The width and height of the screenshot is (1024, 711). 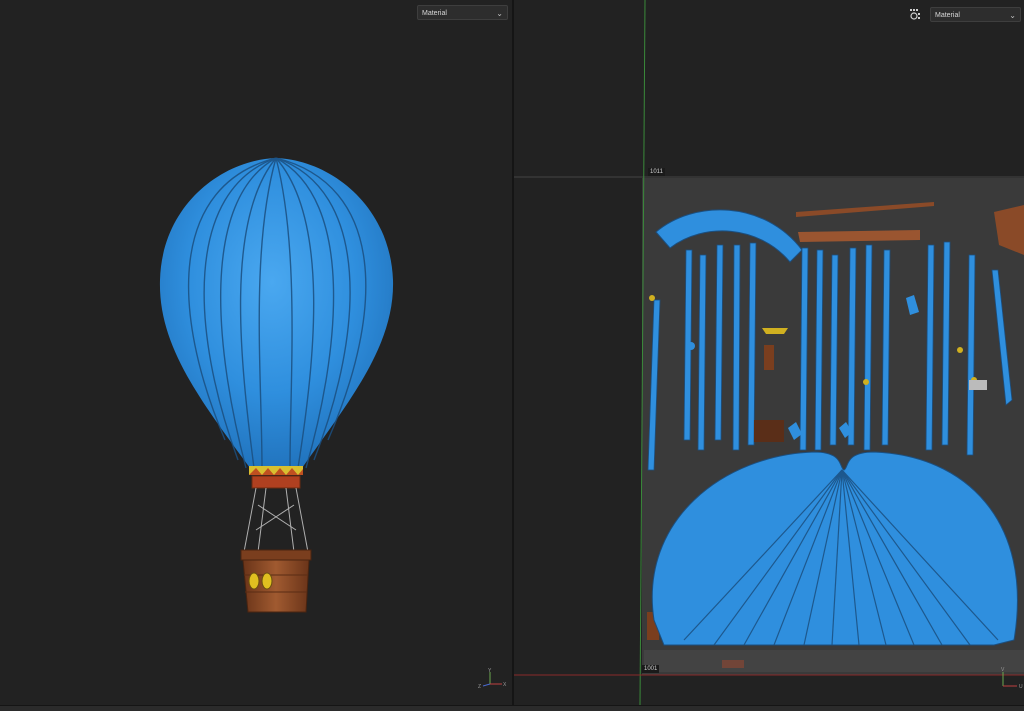 I want to click on udim-tile-label-top: 1011, so click(x=656, y=172).